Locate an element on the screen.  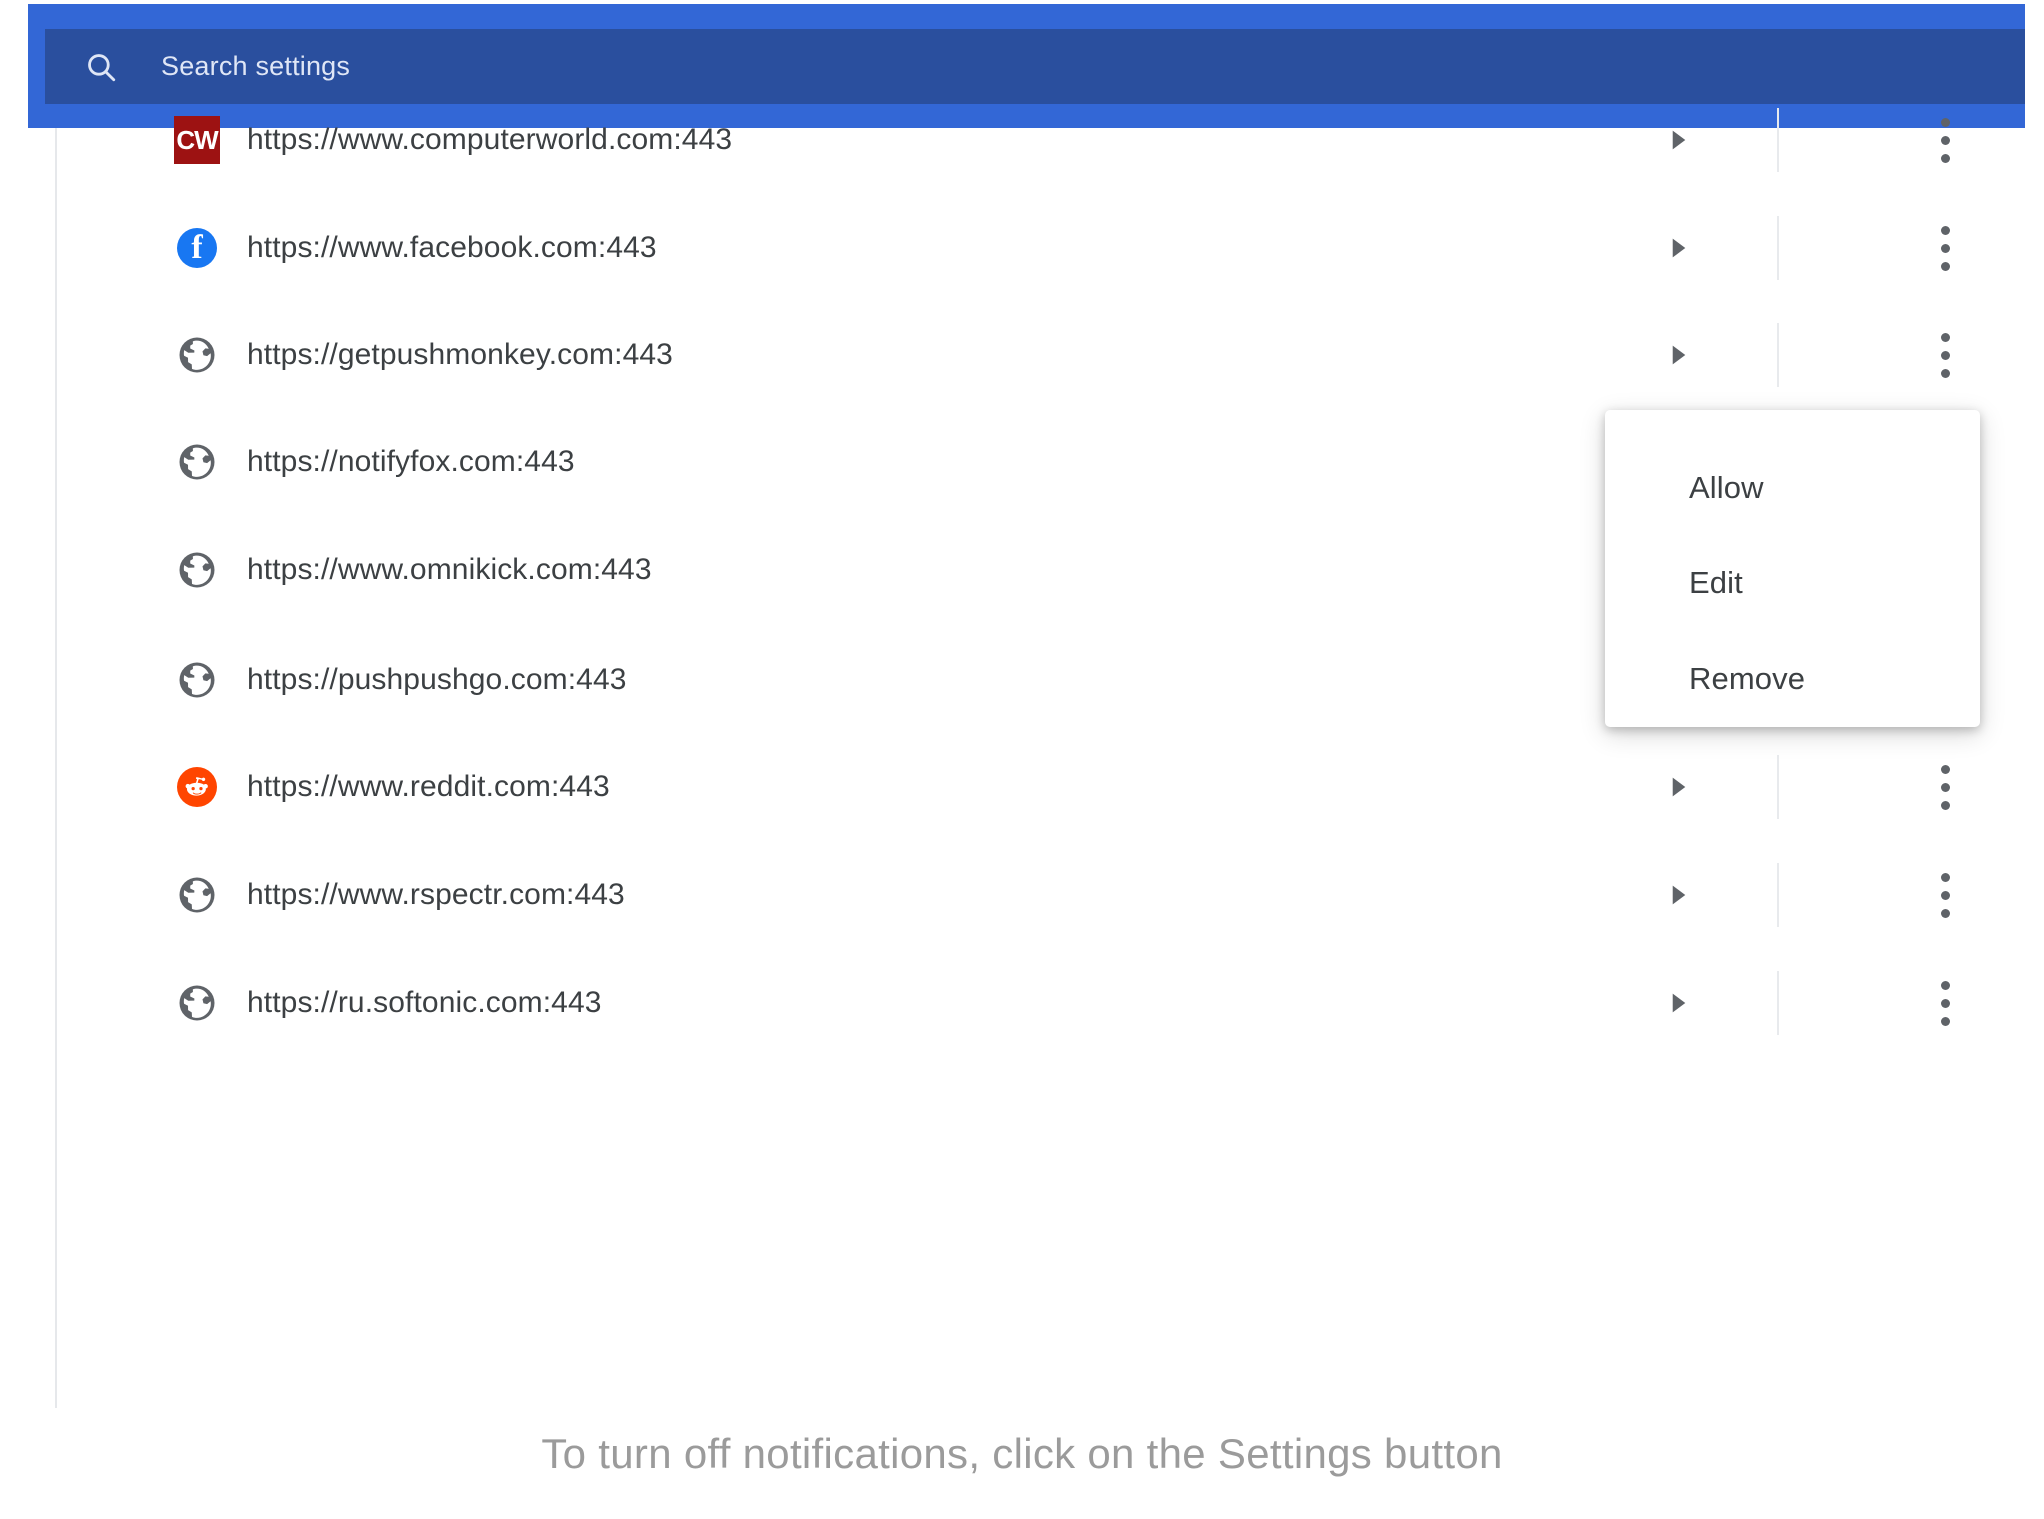
site-url-label: https://www.facebook.com:443 is located at coordinates (452, 247).